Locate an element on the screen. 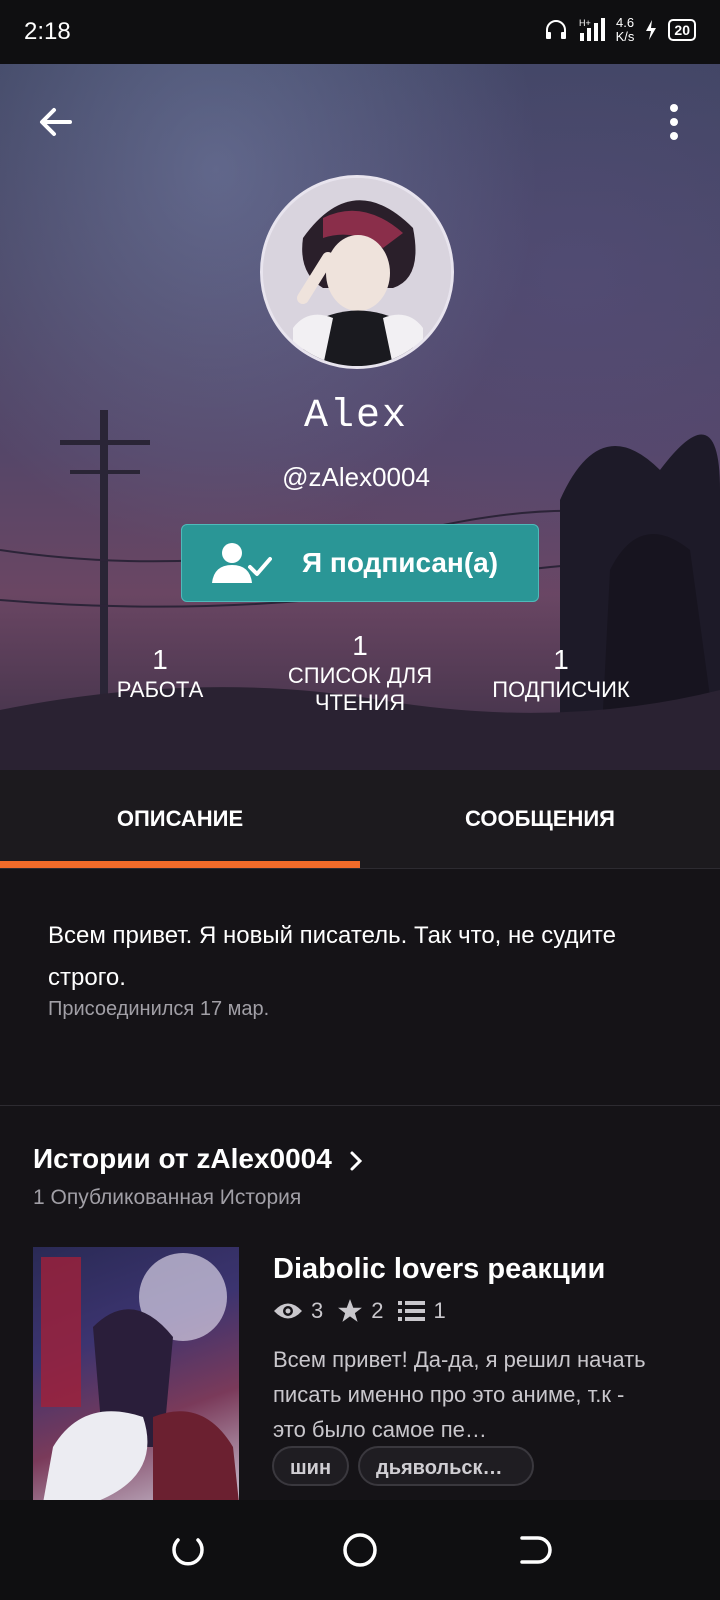 Image resolution: width=720 pixels, height=1600 pixels. stat-works: 1 РАБОТА is located at coordinates (160, 673).